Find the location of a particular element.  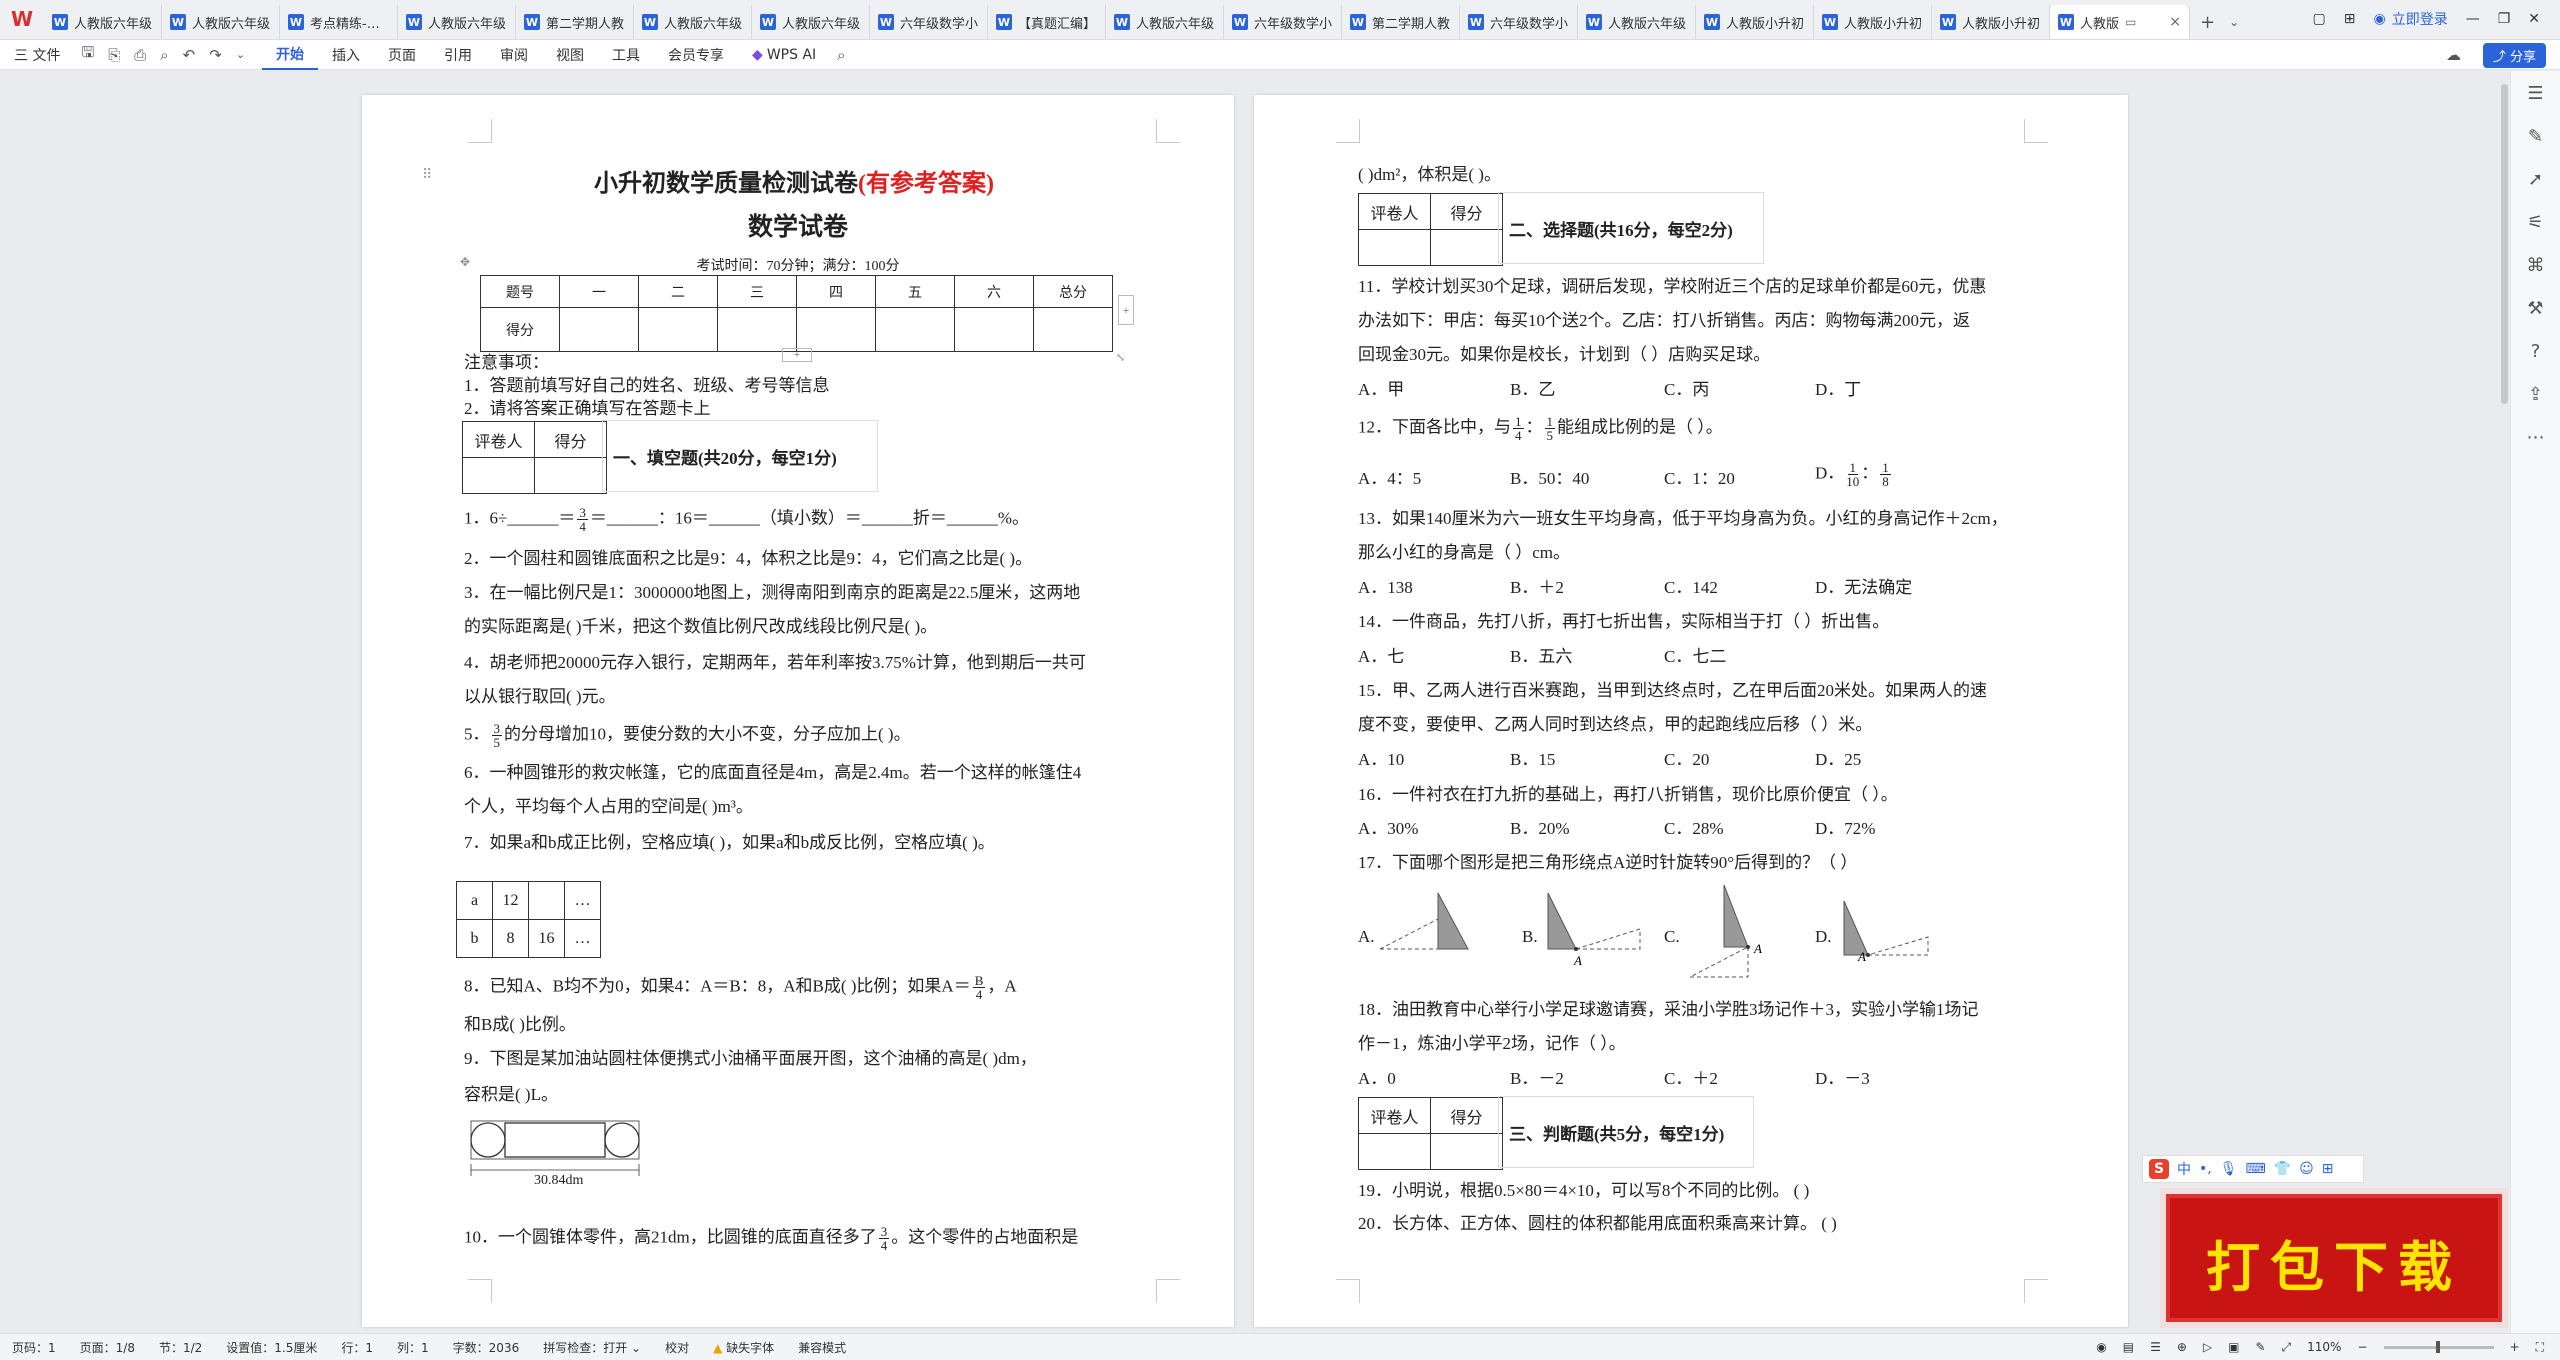

zoom-out-icon: − is located at coordinates (2362, 1347).